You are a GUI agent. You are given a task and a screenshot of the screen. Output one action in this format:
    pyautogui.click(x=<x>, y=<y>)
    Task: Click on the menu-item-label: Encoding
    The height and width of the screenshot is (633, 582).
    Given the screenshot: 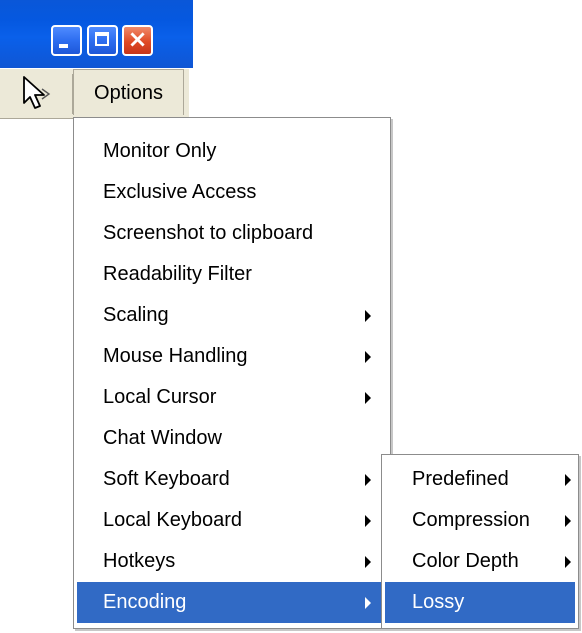 What is the action you would take?
    pyautogui.click(x=145, y=602)
    